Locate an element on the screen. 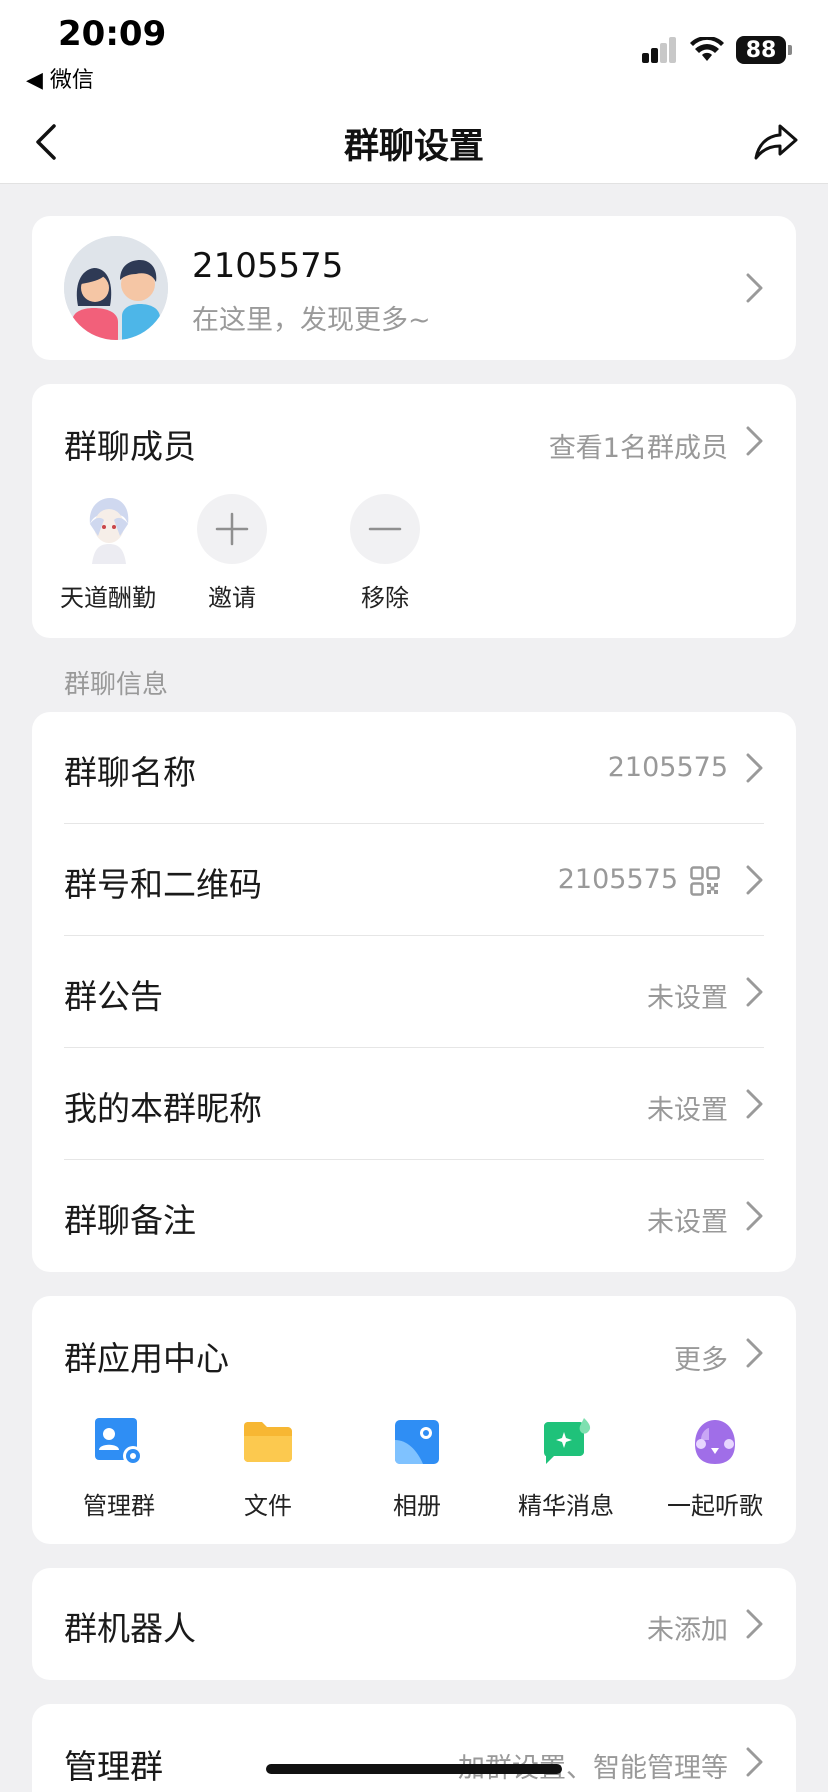  admin-title: 管理群 is located at coordinates (113, 1766).